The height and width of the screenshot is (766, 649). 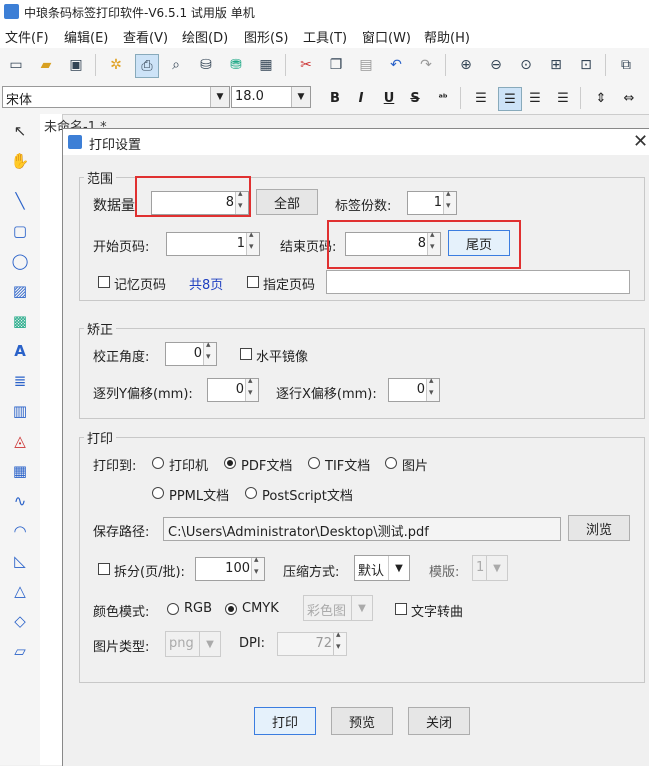 What do you see at coordinates (230, 568) in the screenshot?
I see `split-spinner: 100` at bounding box center [230, 568].